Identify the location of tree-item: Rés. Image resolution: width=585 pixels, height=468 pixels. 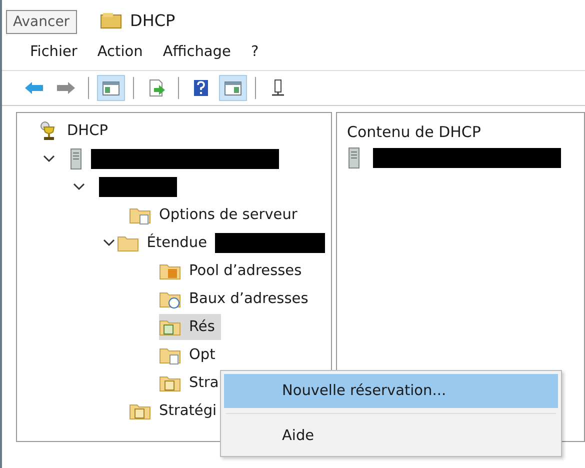
(190, 327).